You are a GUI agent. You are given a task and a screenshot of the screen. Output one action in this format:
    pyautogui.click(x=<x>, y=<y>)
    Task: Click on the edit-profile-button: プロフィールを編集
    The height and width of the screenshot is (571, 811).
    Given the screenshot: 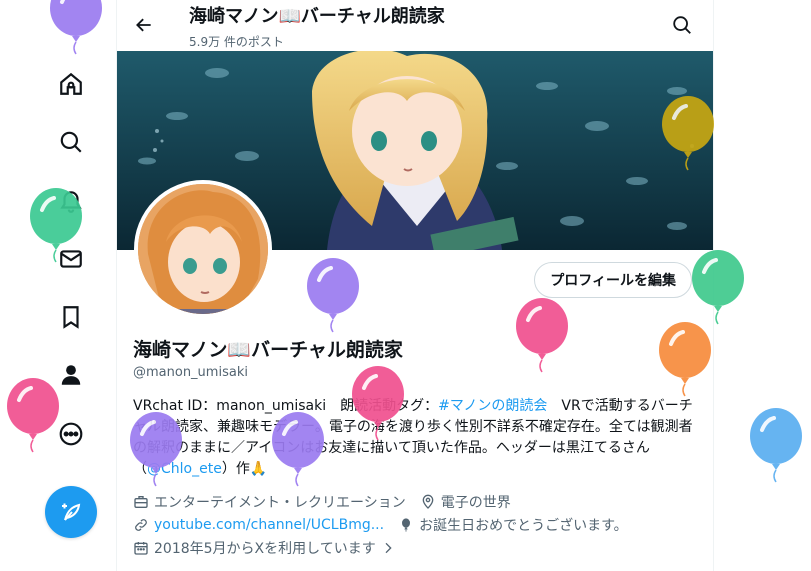 What is the action you would take?
    pyautogui.click(x=613, y=280)
    